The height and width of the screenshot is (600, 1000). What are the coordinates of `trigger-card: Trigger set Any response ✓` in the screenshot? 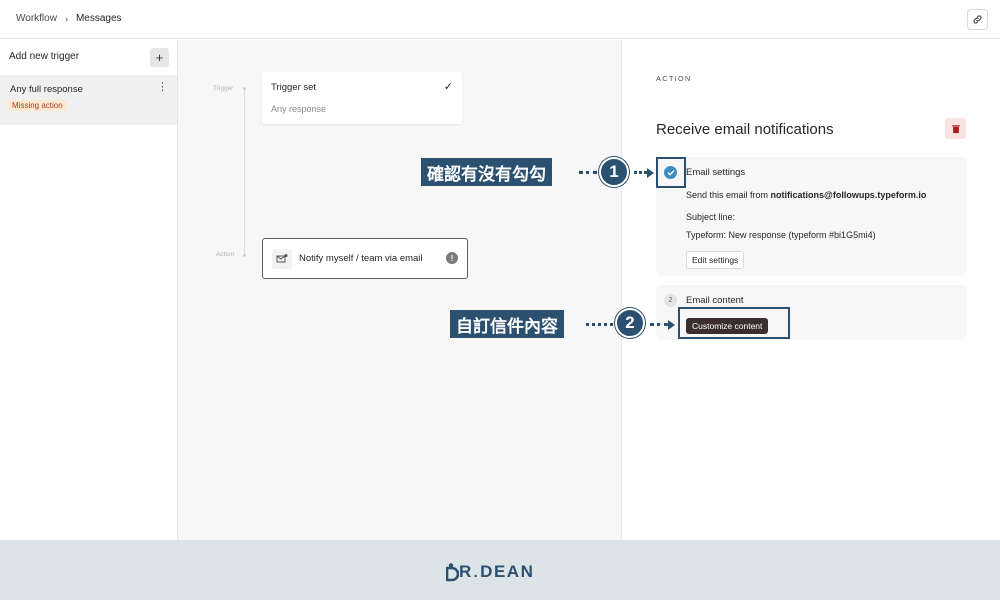 It's located at (362, 98).